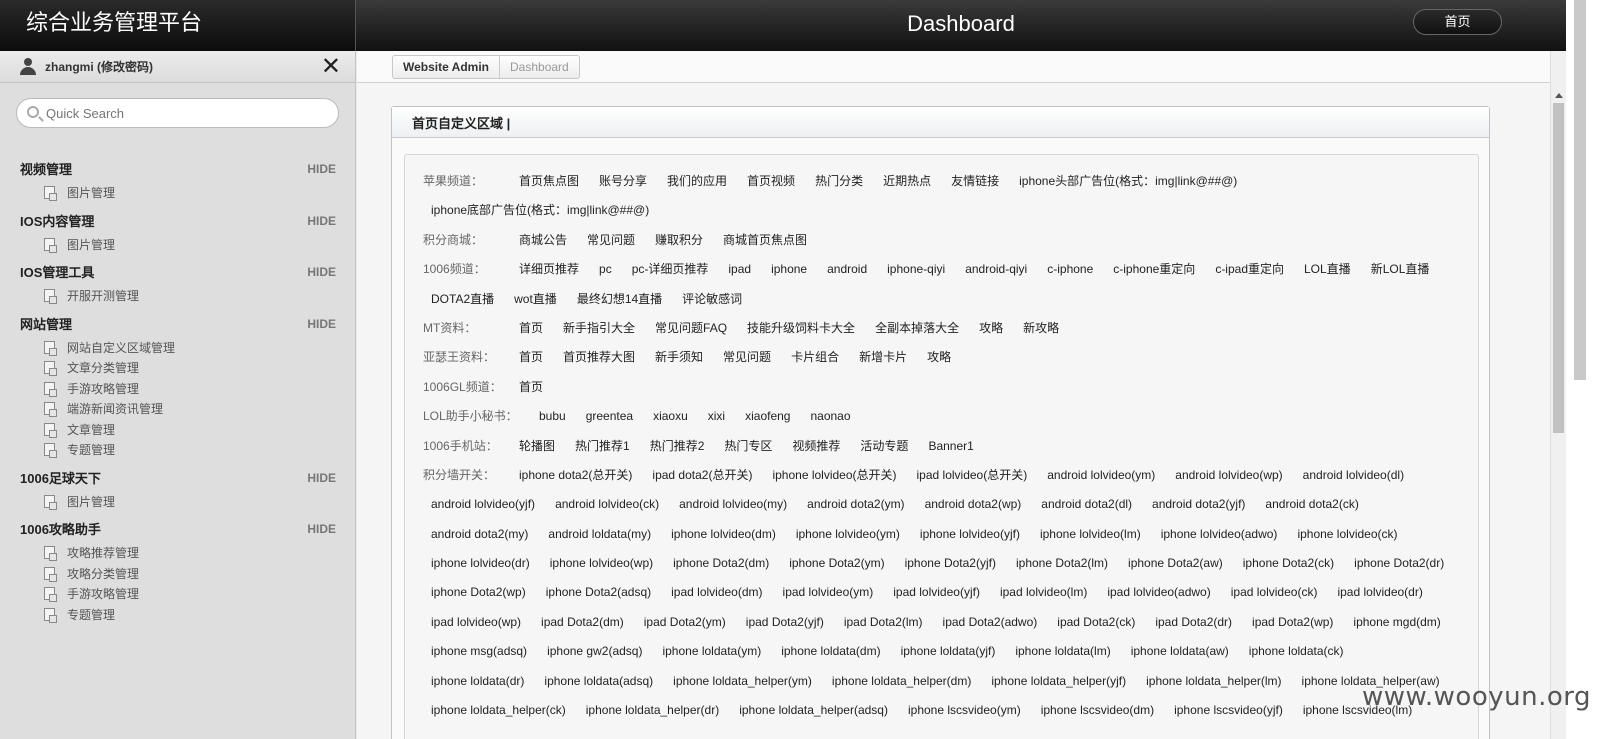  What do you see at coordinates (623, 181) in the screenshot?
I see `area-link: 账号分享` at bounding box center [623, 181].